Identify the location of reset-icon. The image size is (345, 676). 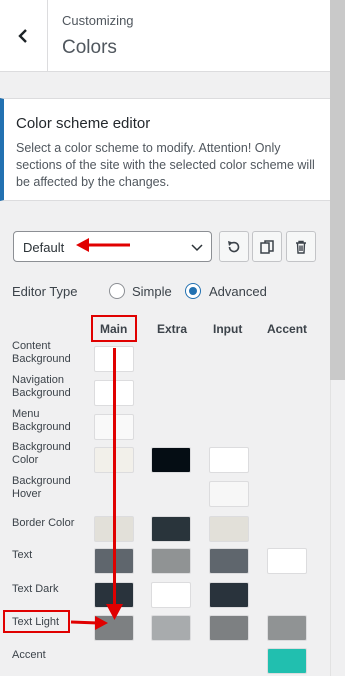
(234, 246).